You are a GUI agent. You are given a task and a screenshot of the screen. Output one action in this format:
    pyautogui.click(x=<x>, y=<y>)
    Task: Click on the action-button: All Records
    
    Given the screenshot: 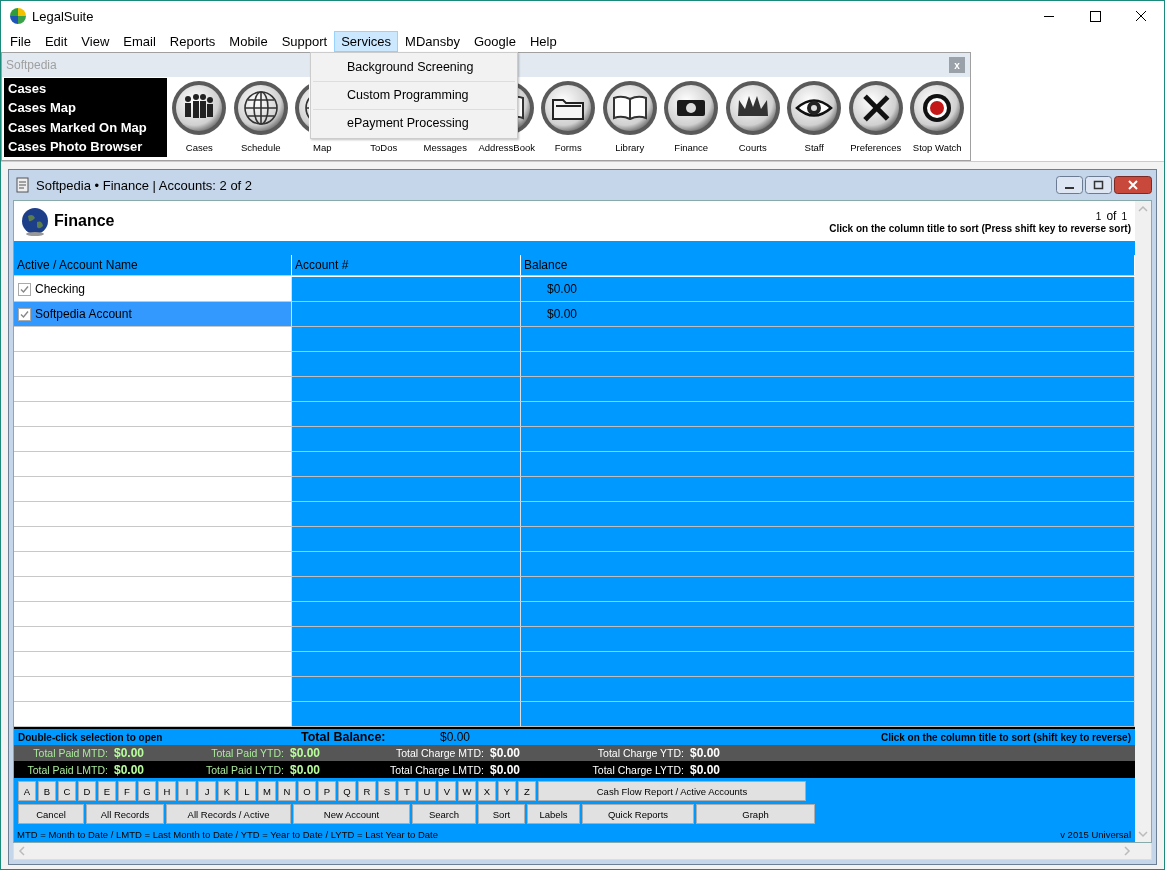 What is the action you would take?
    pyautogui.click(x=125, y=814)
    